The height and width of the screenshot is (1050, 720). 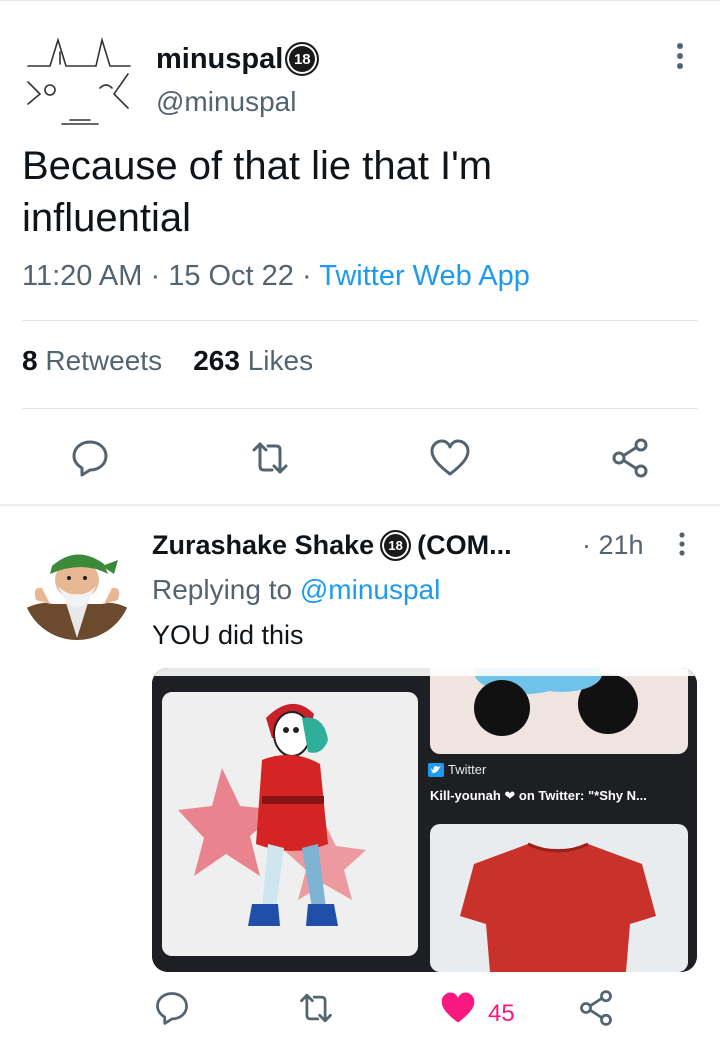 What do you see at coordinates (220, 58) in the screenshot?
I see `author-display-name: minuspal` at bounding box center [220, 58].